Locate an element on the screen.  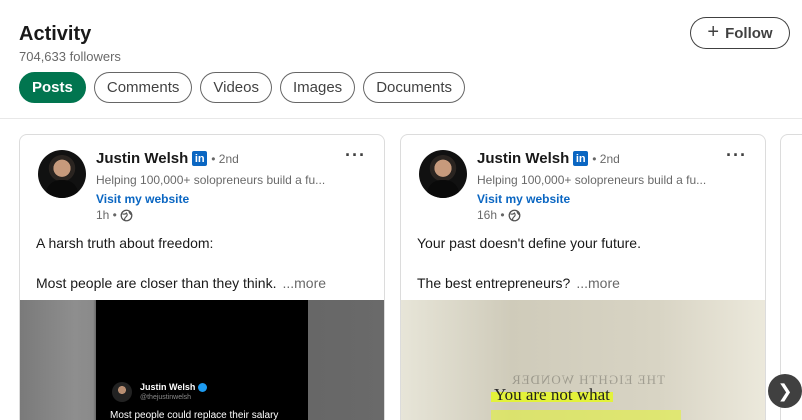
post-time: 1h • is located at coordinates (106, 215).